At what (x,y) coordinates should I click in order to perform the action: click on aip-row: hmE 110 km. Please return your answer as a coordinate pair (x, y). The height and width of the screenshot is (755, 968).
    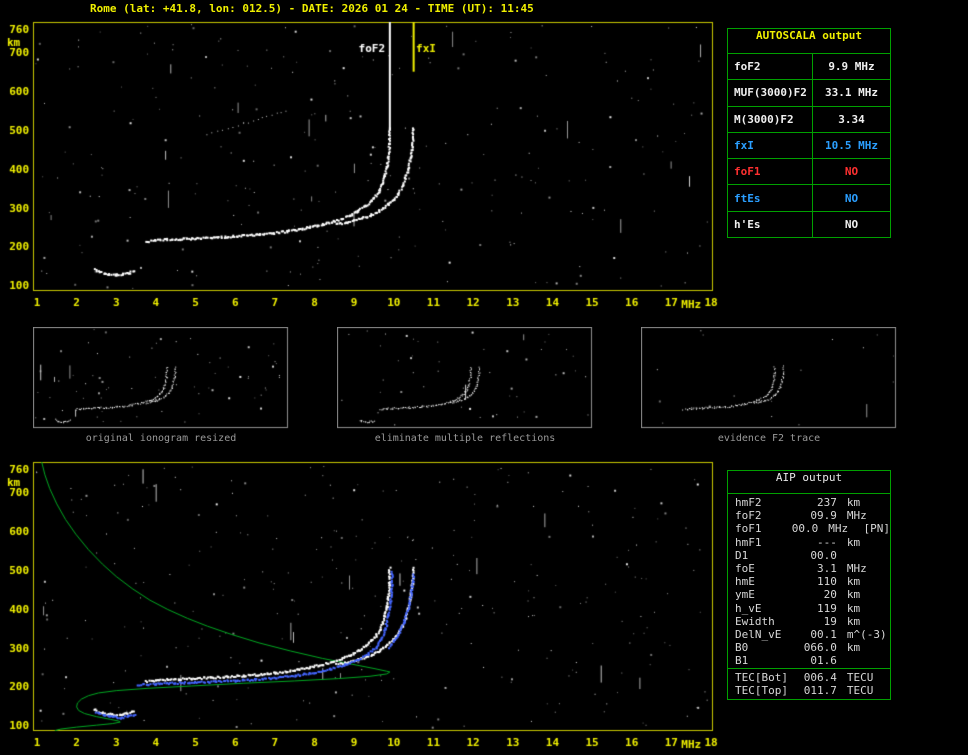
    Looking at the image, I should click on (812, 581).